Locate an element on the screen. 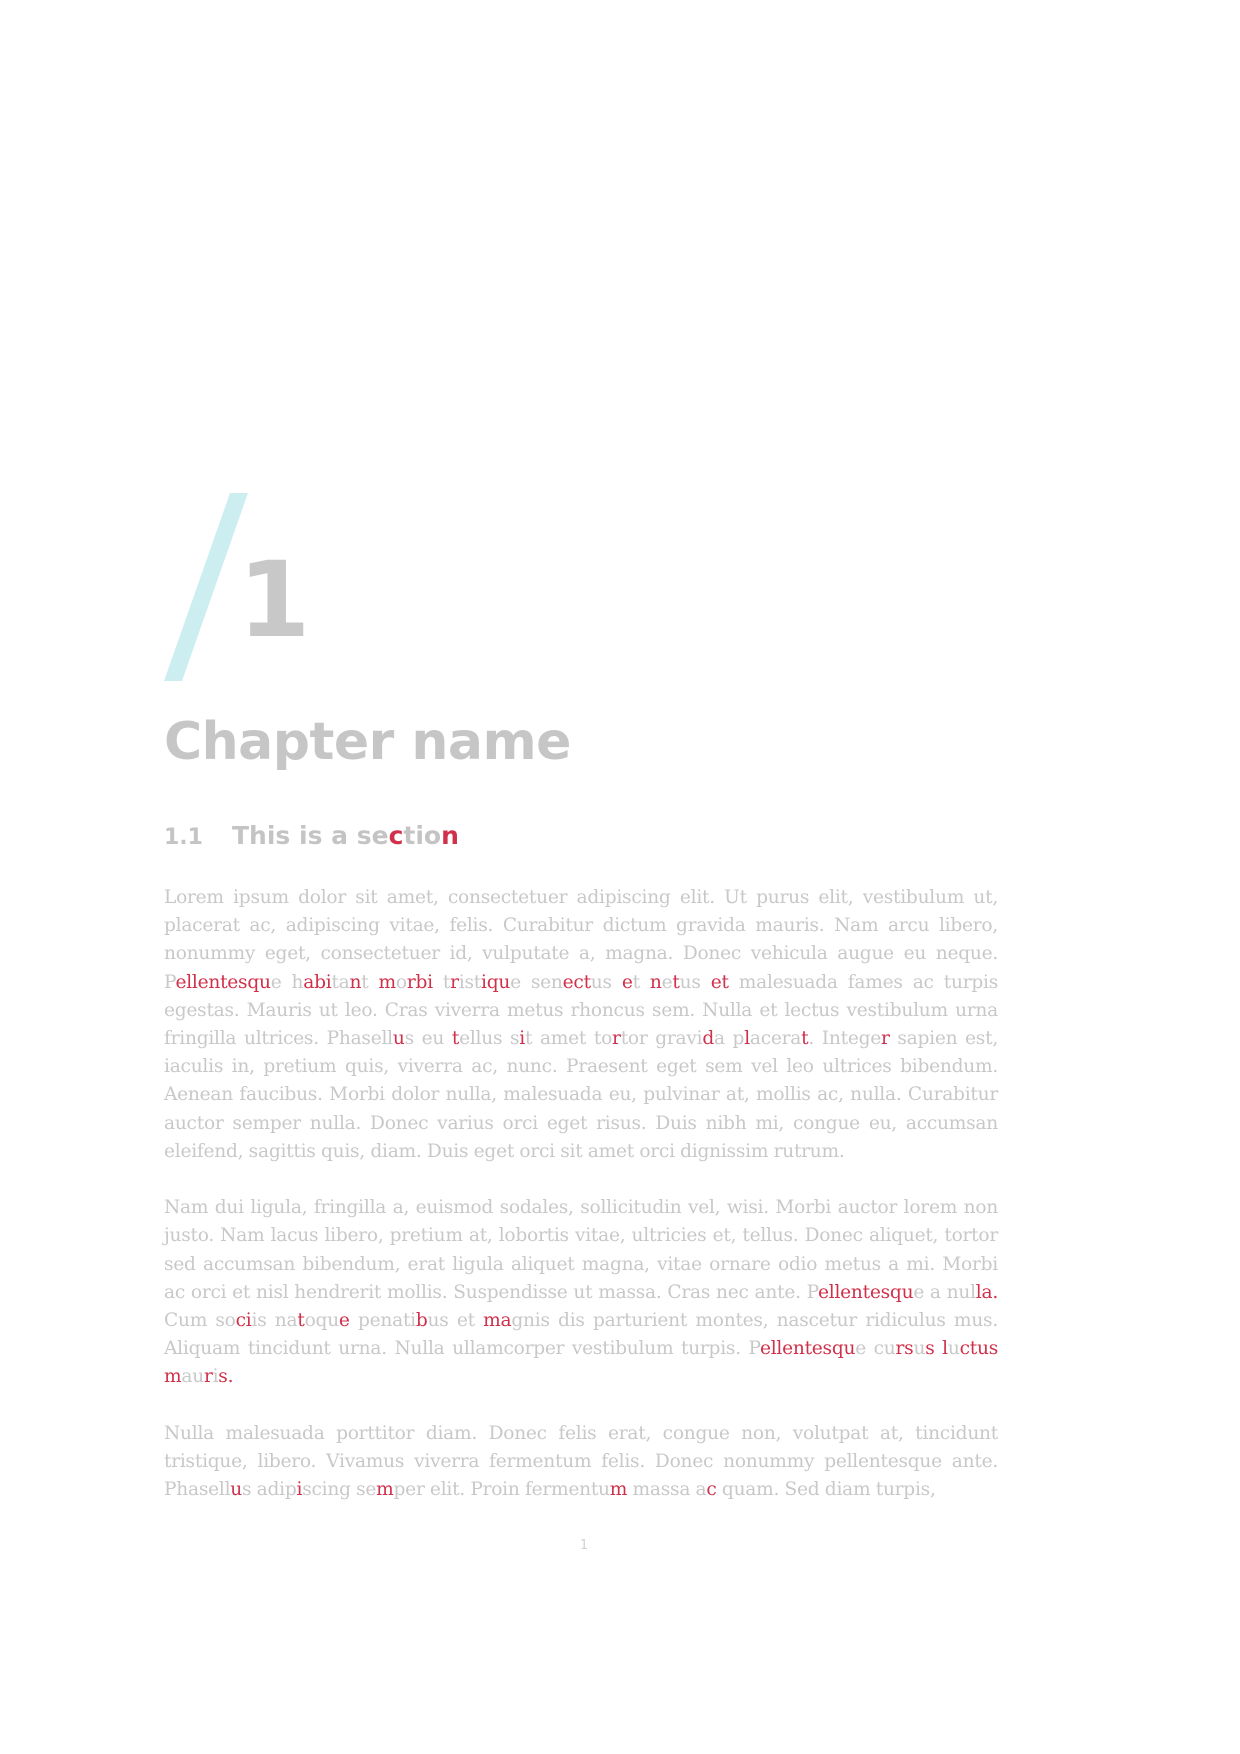 The height and width of the screenshot is (1754, 1240). highlighted-text-run: iqu is located at coordinates (496, 982).